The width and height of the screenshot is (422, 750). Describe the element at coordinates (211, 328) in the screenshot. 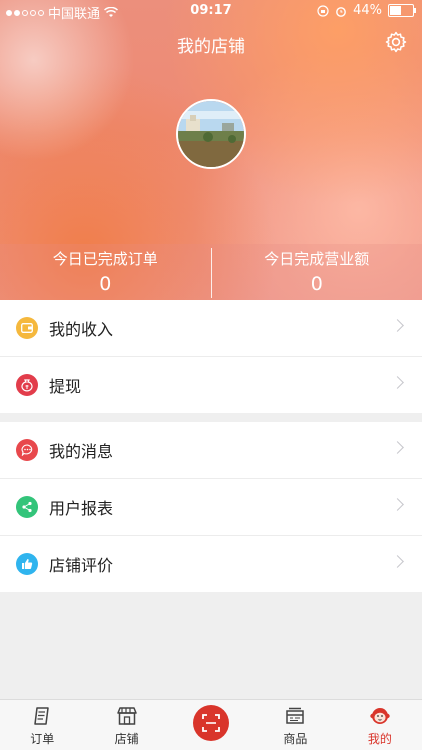

I see `menu-item-income: 我的收入` at that location.